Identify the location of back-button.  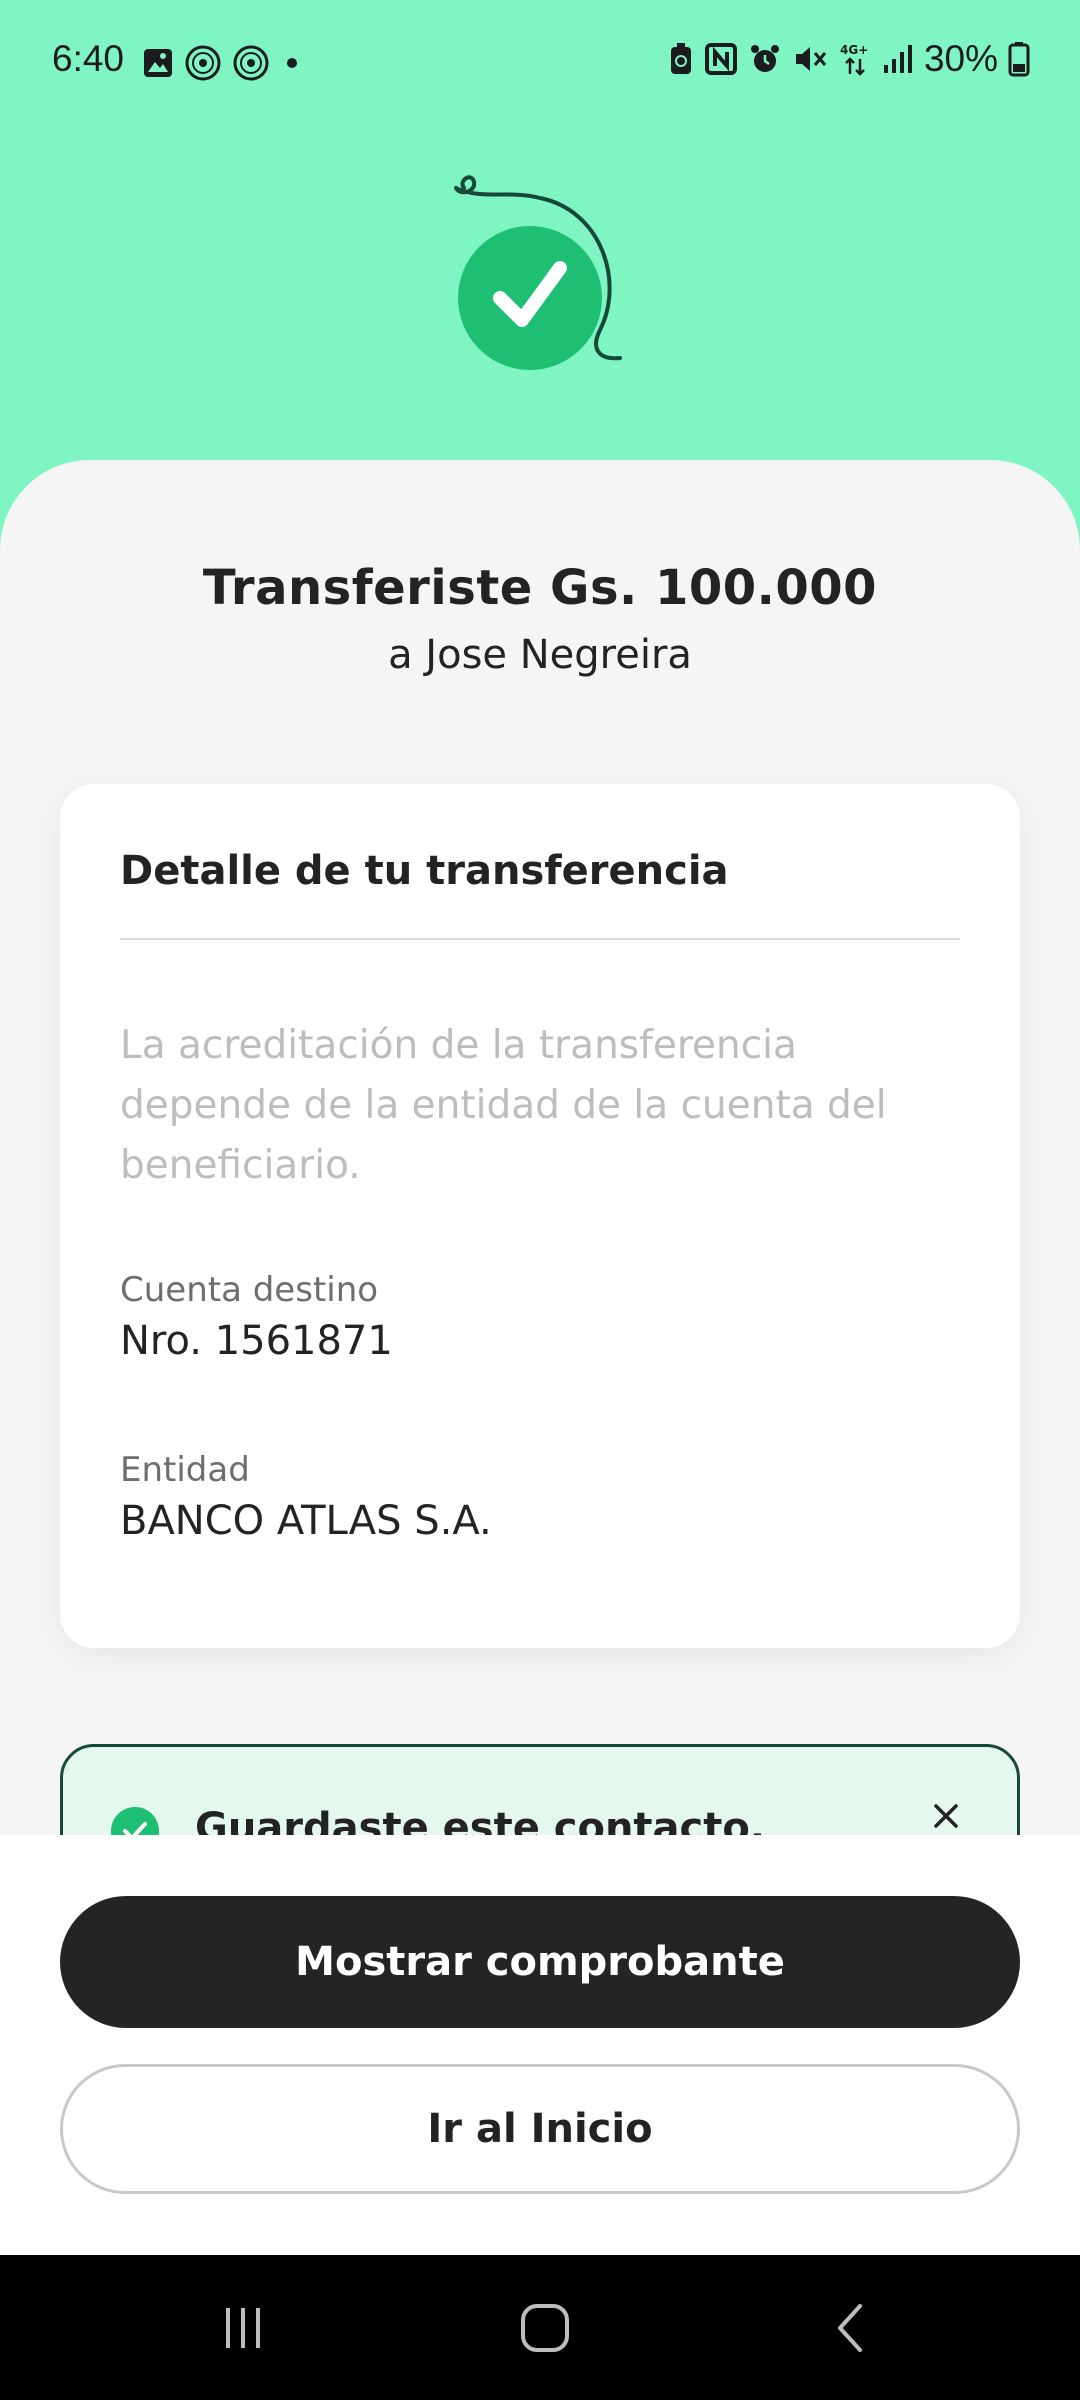
(850, 2328).